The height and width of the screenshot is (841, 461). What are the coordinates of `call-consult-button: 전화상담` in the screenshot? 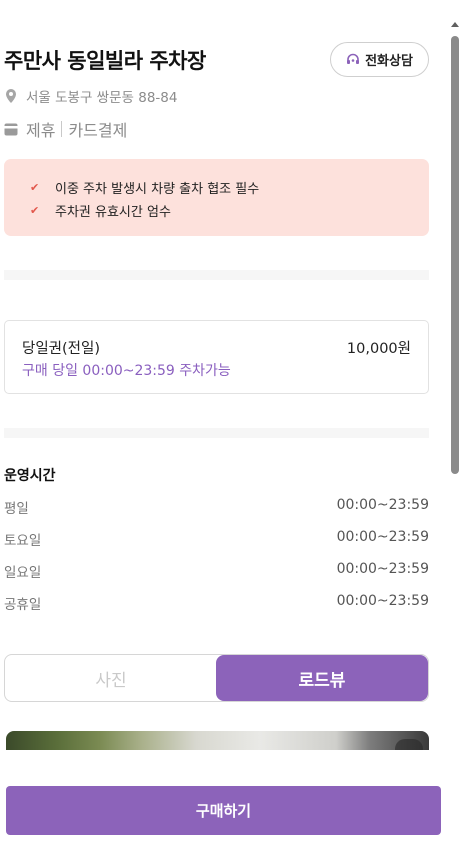 It's located at (379, 59).